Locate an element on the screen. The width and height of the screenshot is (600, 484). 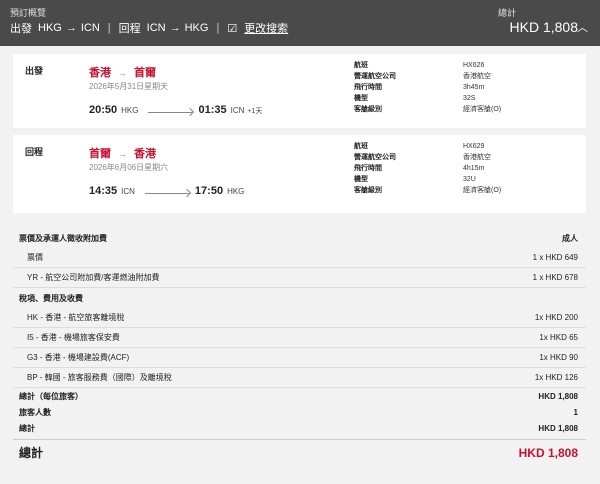
return-cities: 首爾 → 香港 is located at coordinates (122, 153).